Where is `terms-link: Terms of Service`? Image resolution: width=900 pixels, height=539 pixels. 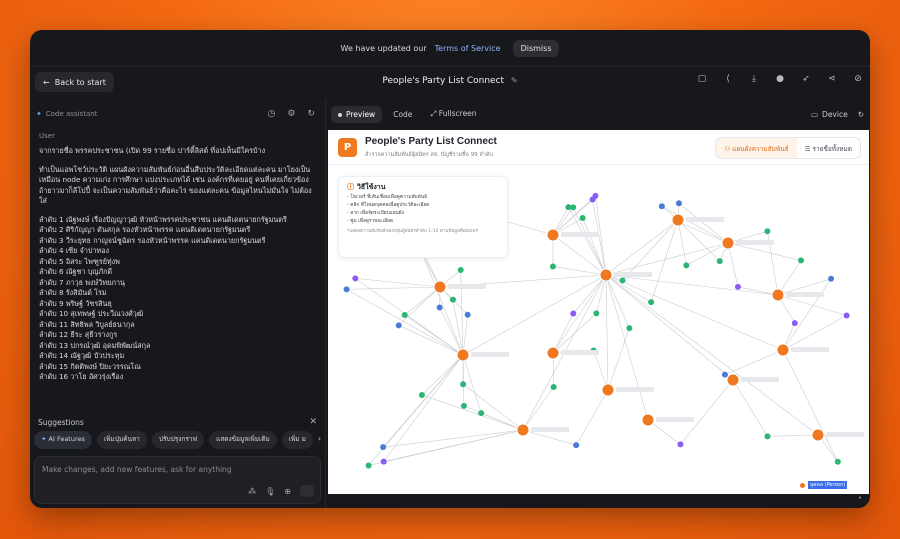 terms-link: Terms of Service is located at coordinates (468, 48).